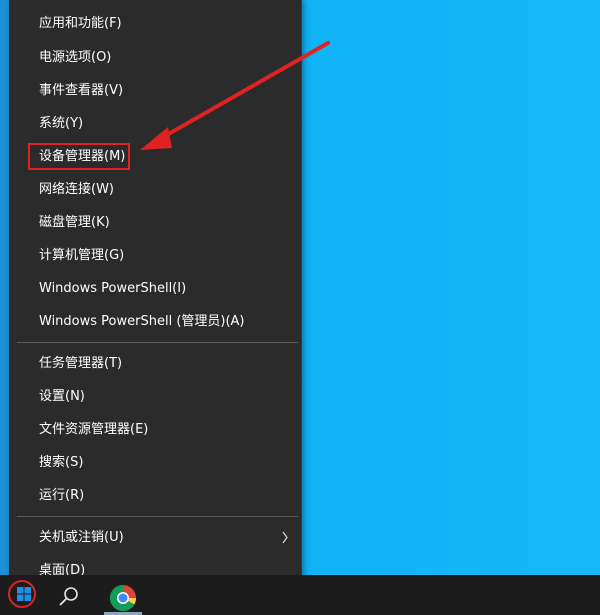 The image size is (600, 615). Describe the element at coordinates (155, 363) in the screenshot. I see `menu-item-task-manager: 任务管理器(T)` at that location.